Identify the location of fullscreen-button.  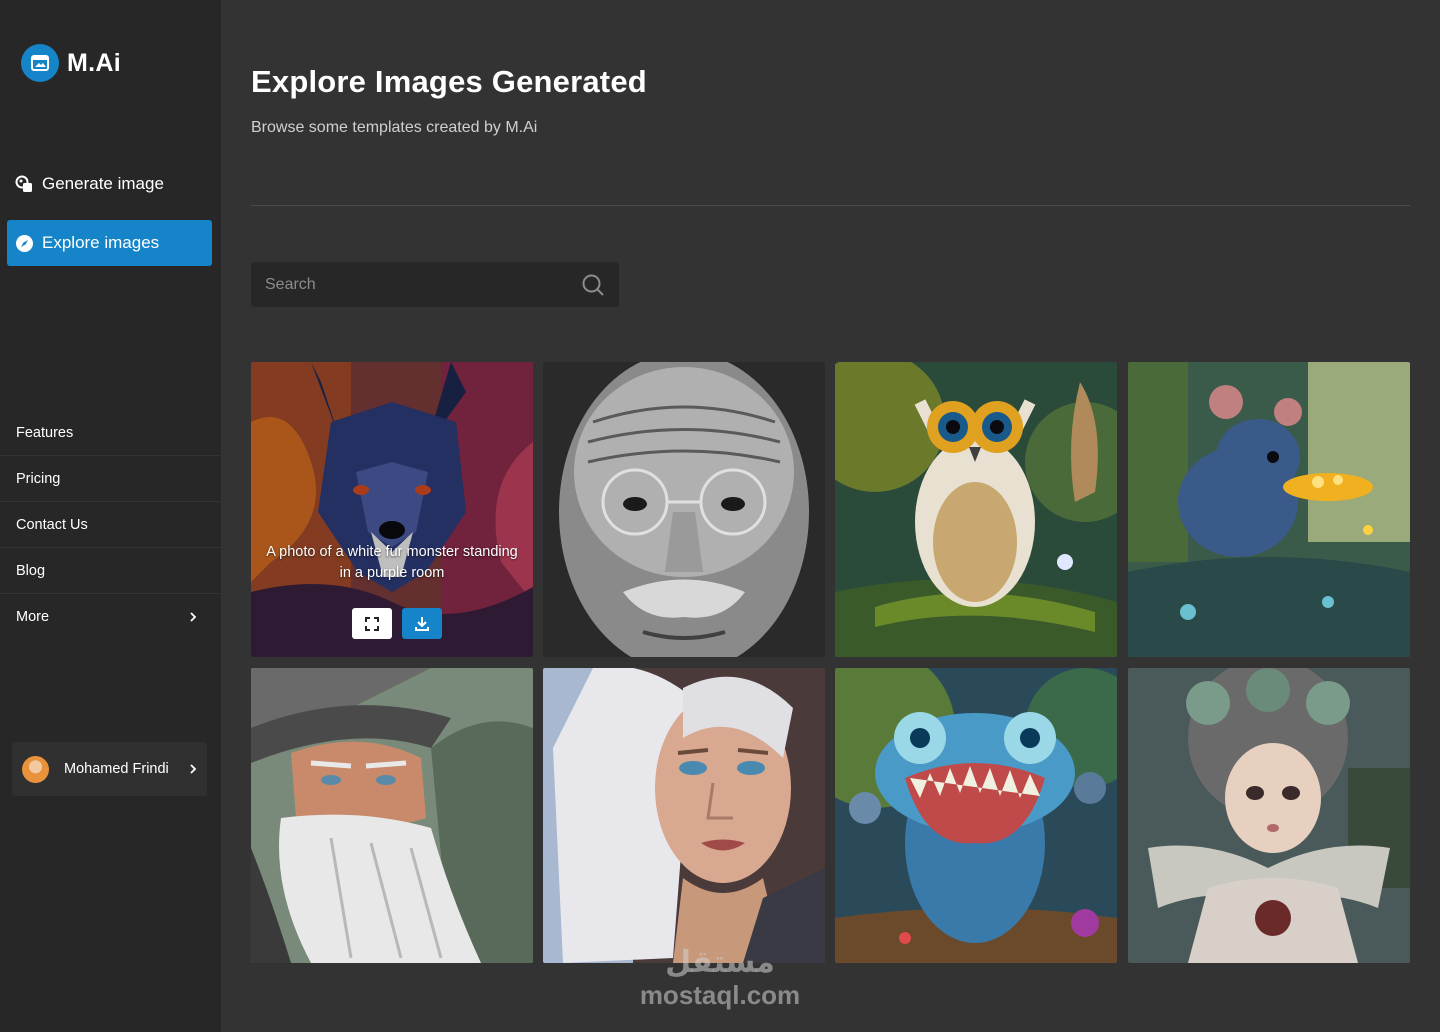
(372, 623).